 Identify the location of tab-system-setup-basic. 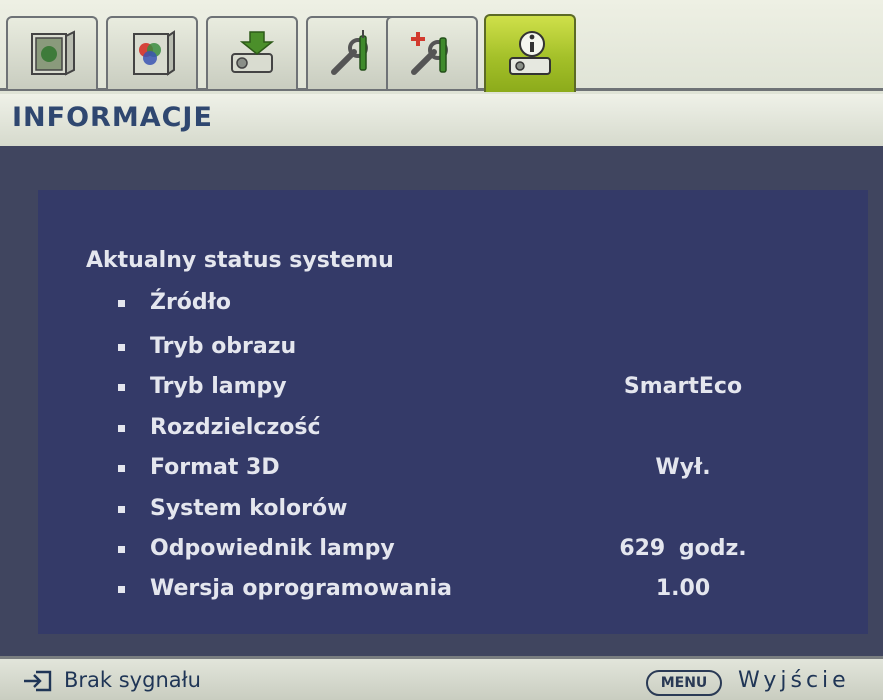
(352, 52).